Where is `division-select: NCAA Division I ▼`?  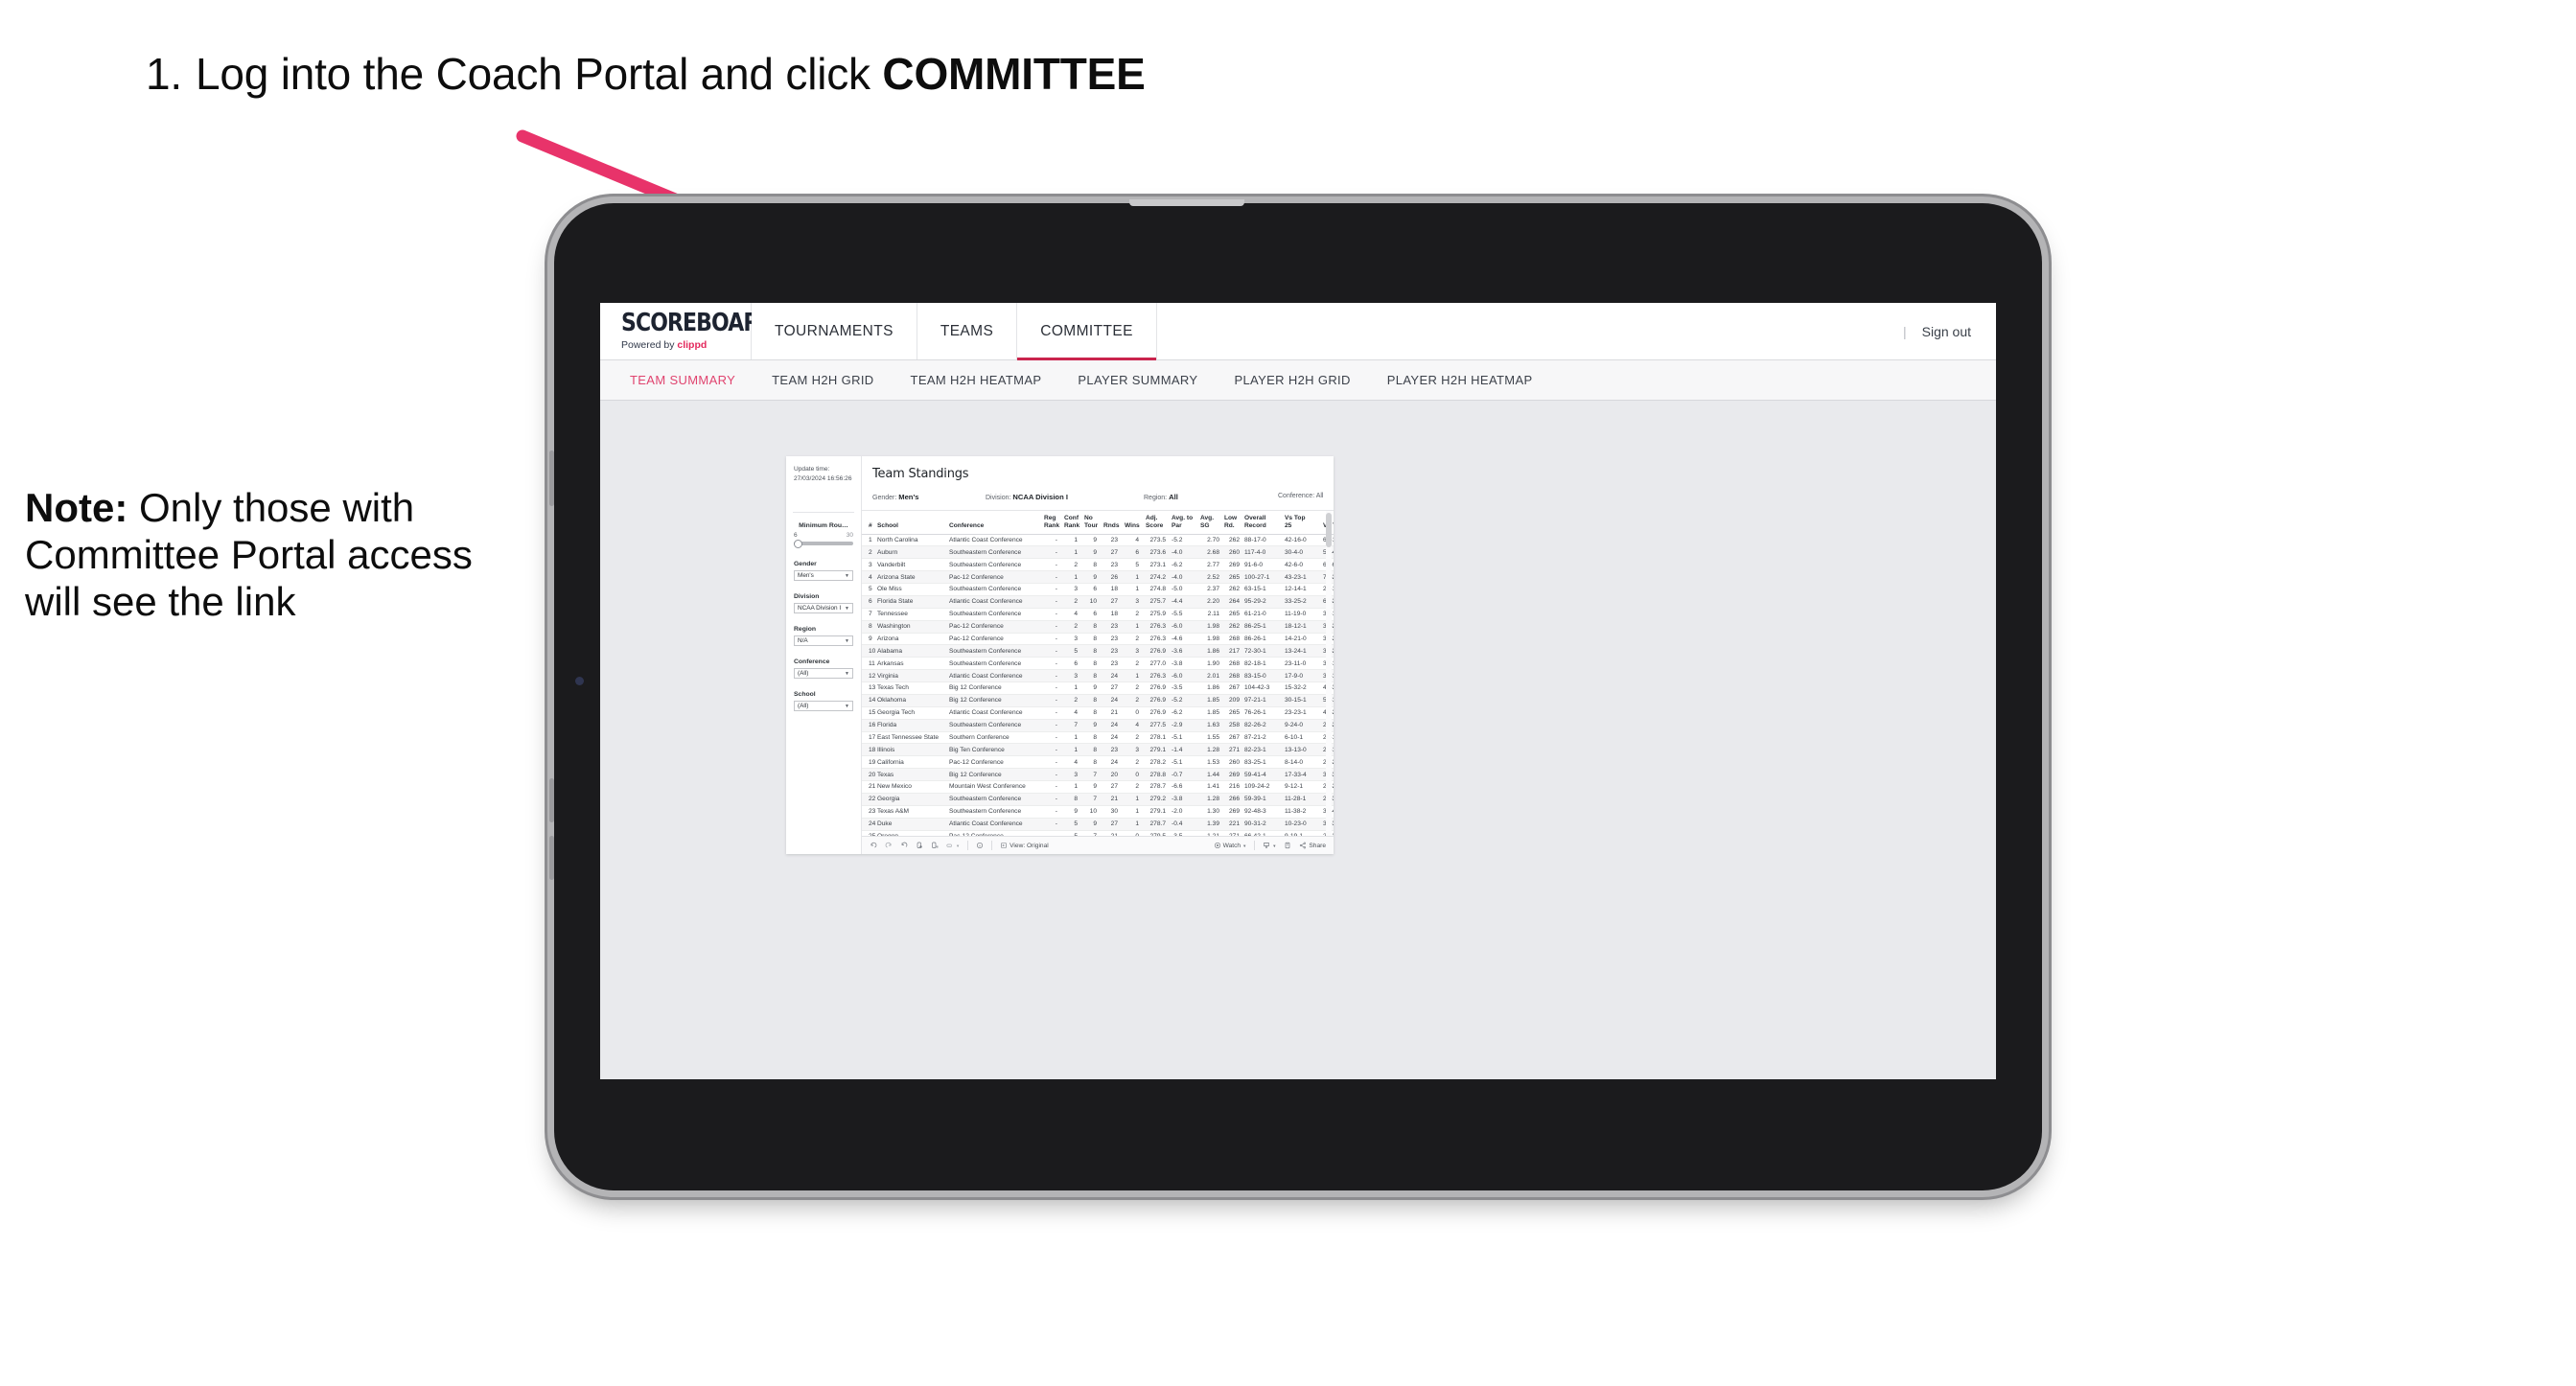 division-select: NCAA Division I ▼ is located at coordinates (824, 609).